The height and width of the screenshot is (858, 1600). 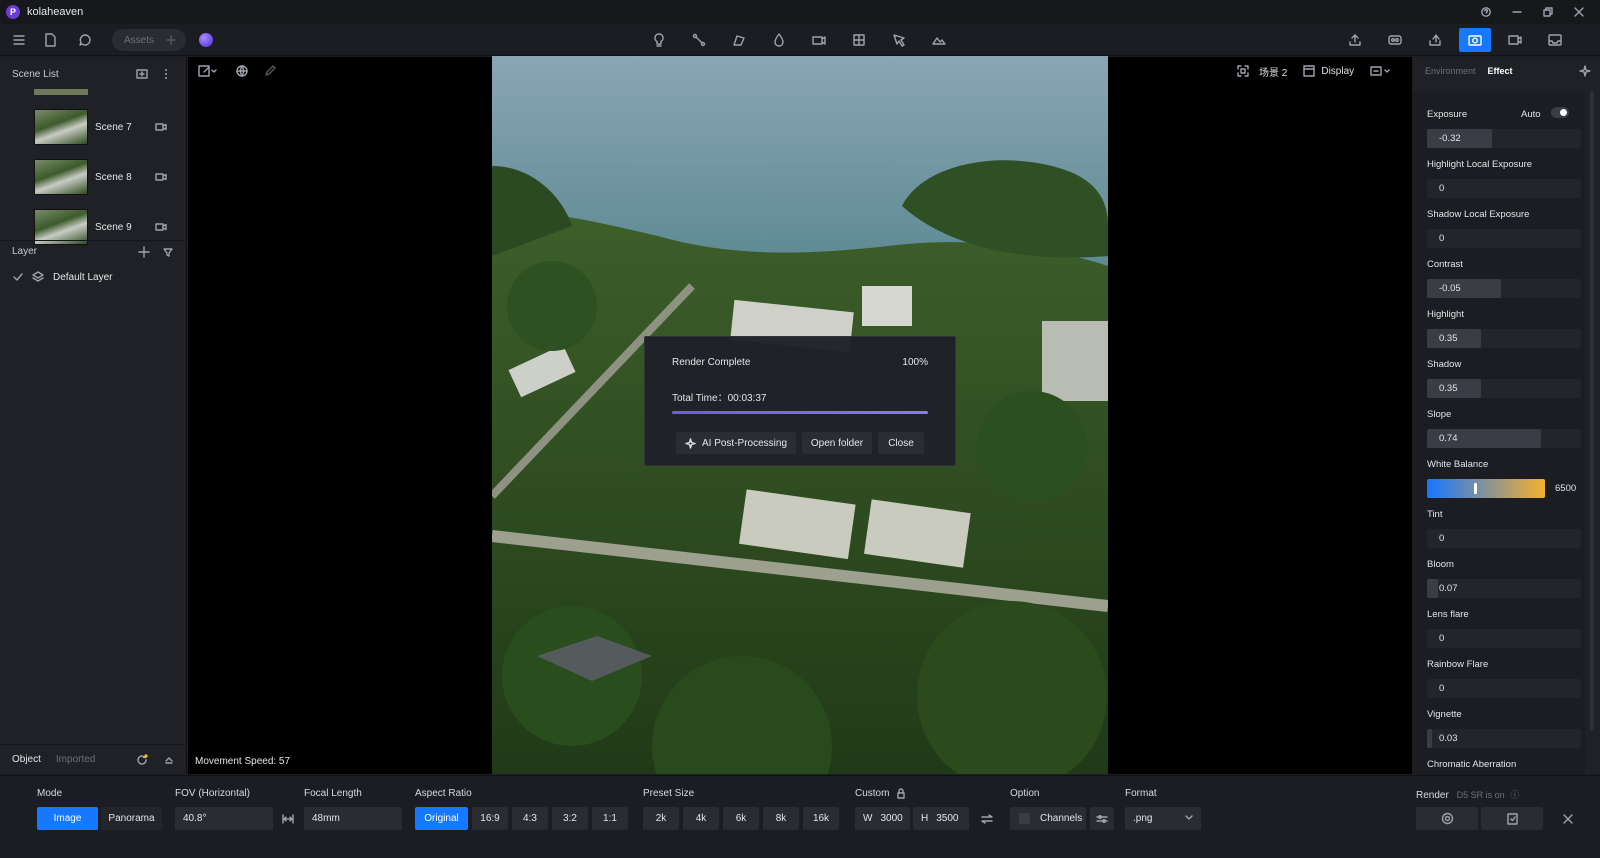 What do you see at coordinates (739, 40) in the screenshot?
I see `brush-icon` at bounding box center [739, 40].